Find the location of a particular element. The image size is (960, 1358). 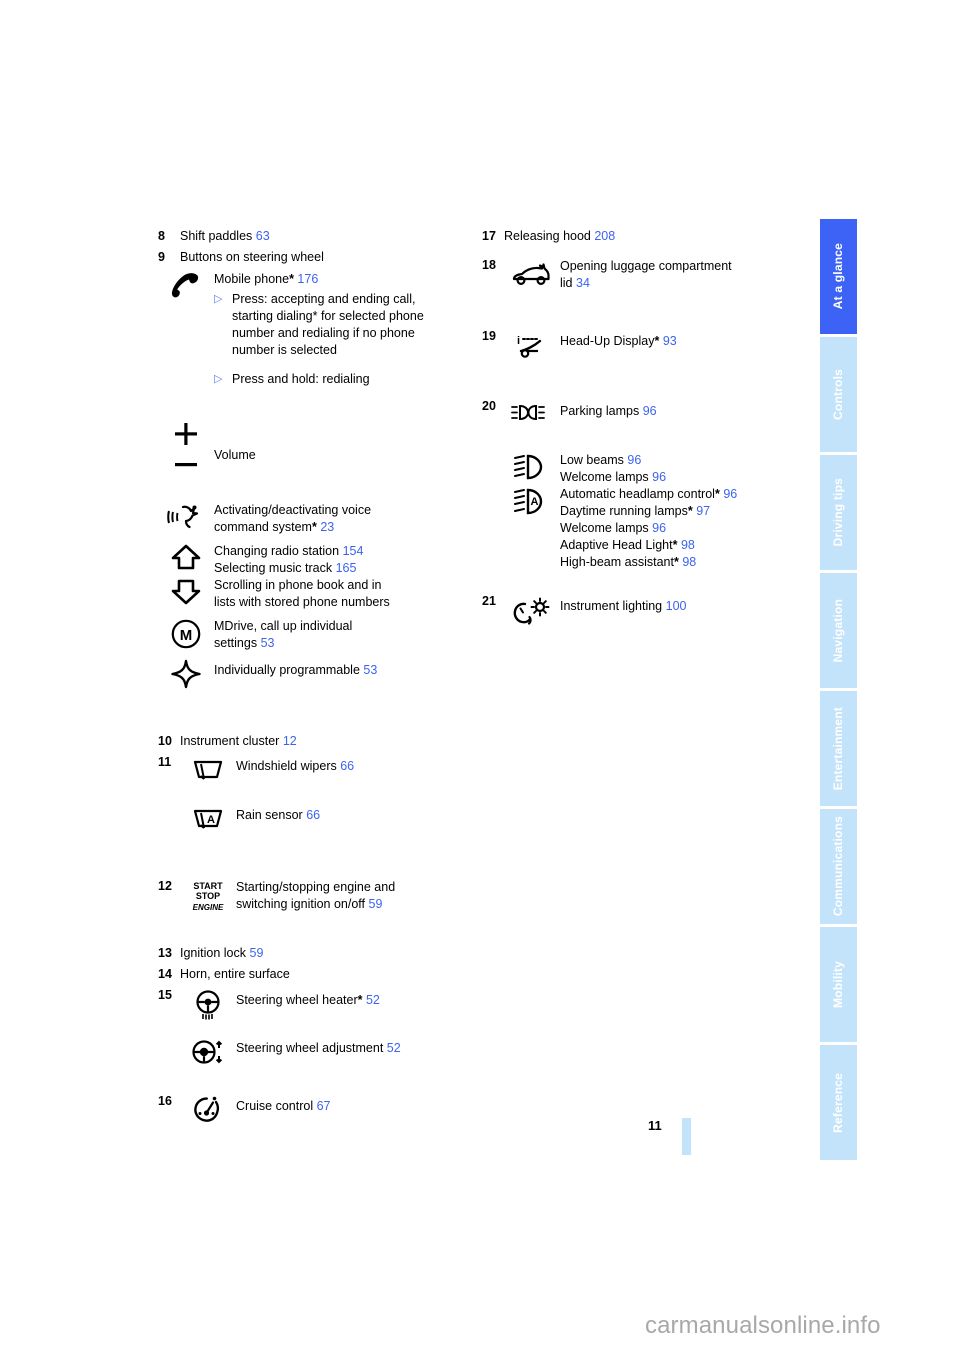

tab-label: Controls is located at coordinates (838, 394).